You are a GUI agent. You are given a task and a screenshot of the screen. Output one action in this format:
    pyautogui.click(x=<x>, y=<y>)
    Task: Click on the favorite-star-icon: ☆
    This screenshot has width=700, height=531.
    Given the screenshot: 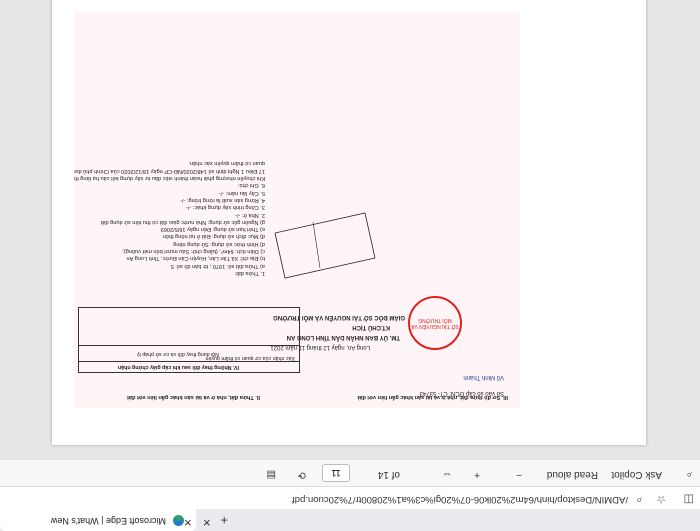 What is the action you would take?
    pyautogui.click(x=661, y=499)
    